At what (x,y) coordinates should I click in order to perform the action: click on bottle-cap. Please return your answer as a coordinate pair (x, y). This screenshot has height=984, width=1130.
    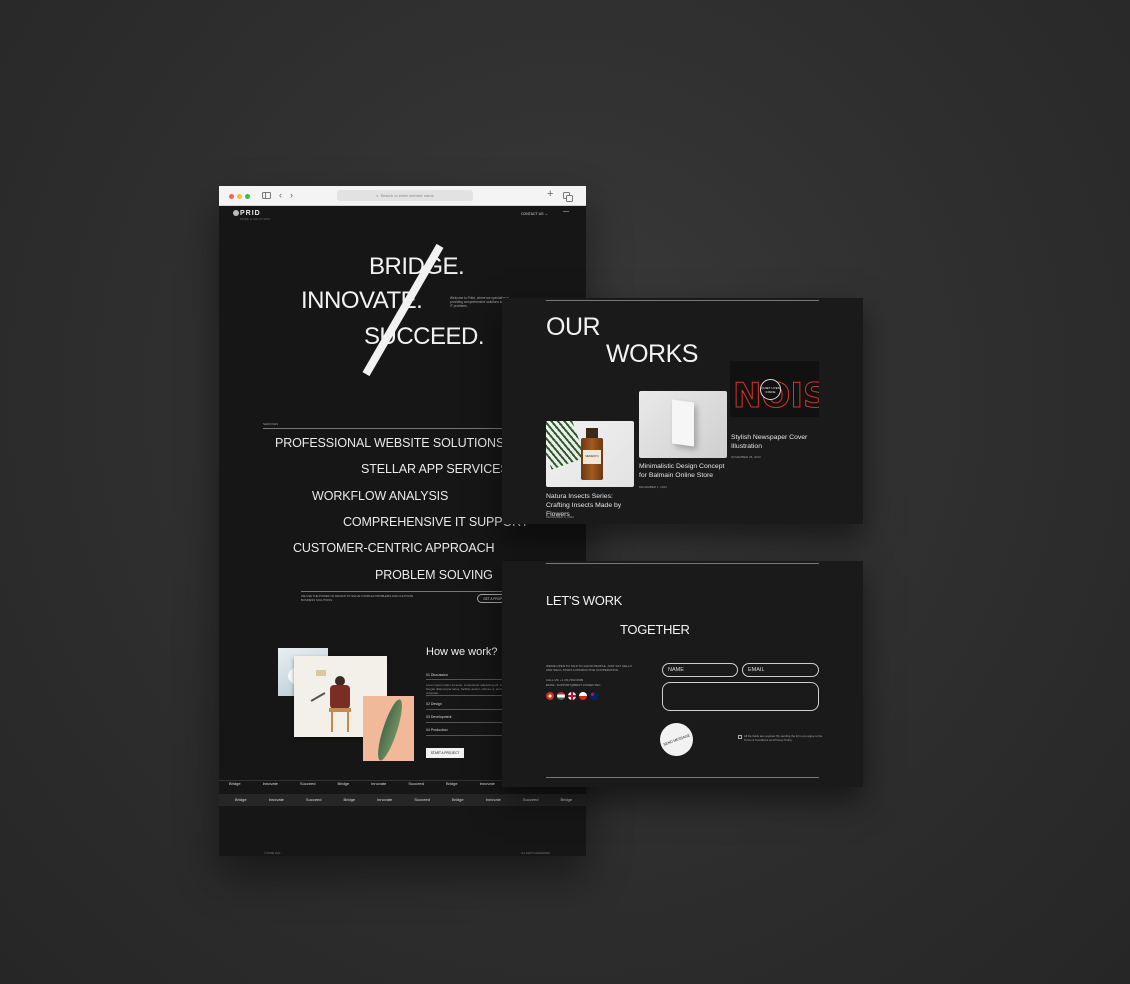
    Looking at the image, I should click on (592, 433).